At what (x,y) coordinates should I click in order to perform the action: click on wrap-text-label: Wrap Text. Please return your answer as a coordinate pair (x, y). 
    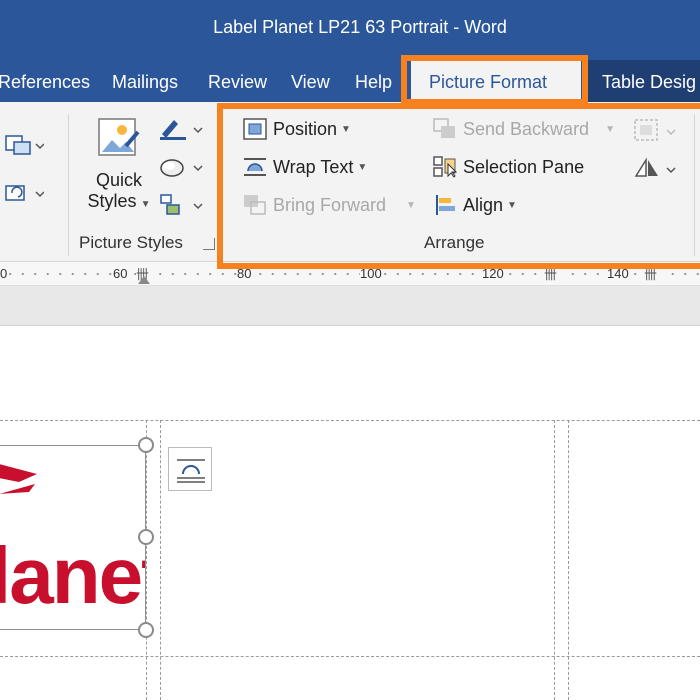
    Looking at the image, I should click on (313, 166).